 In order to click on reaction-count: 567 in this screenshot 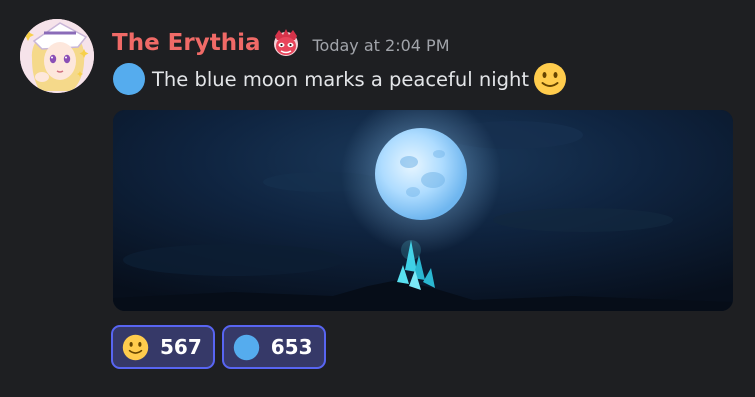, I will do `click(181, 347)`.